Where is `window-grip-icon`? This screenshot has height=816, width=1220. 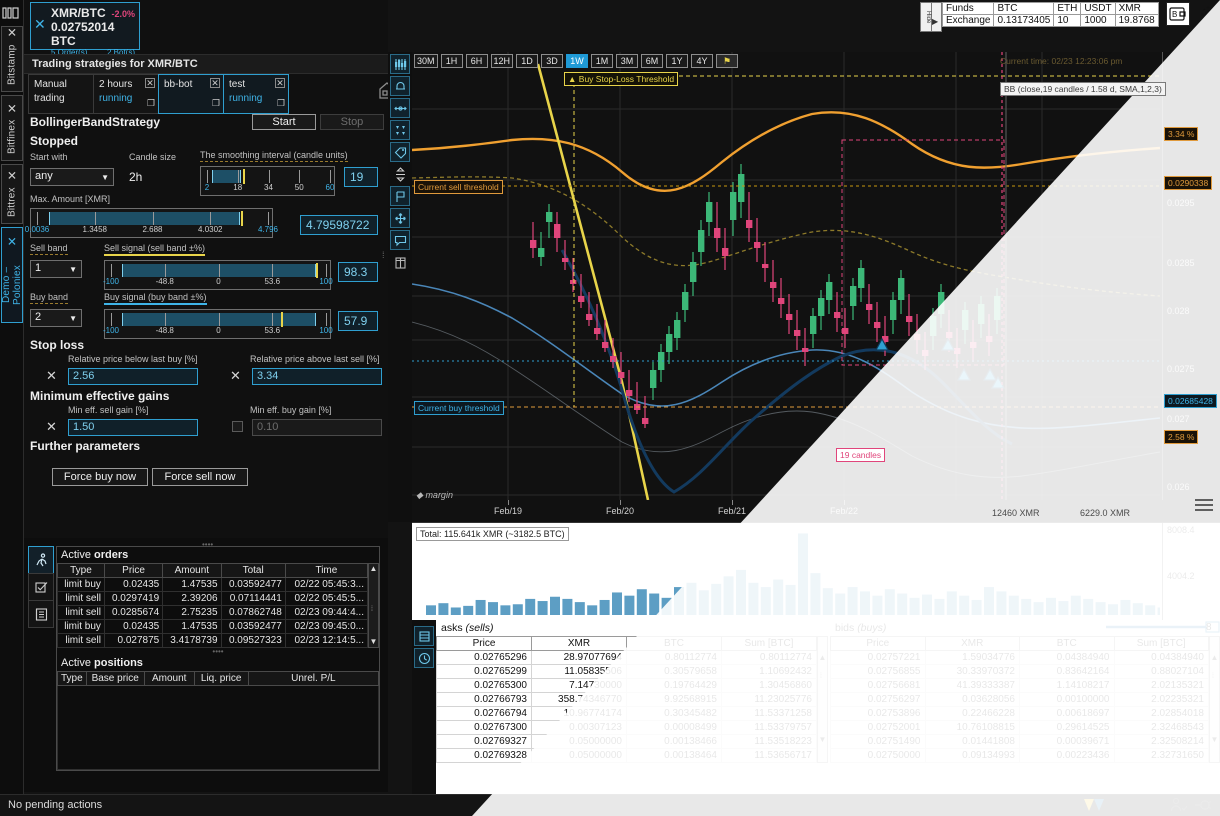 window-grip-icon is located at coordinates (11, 13).